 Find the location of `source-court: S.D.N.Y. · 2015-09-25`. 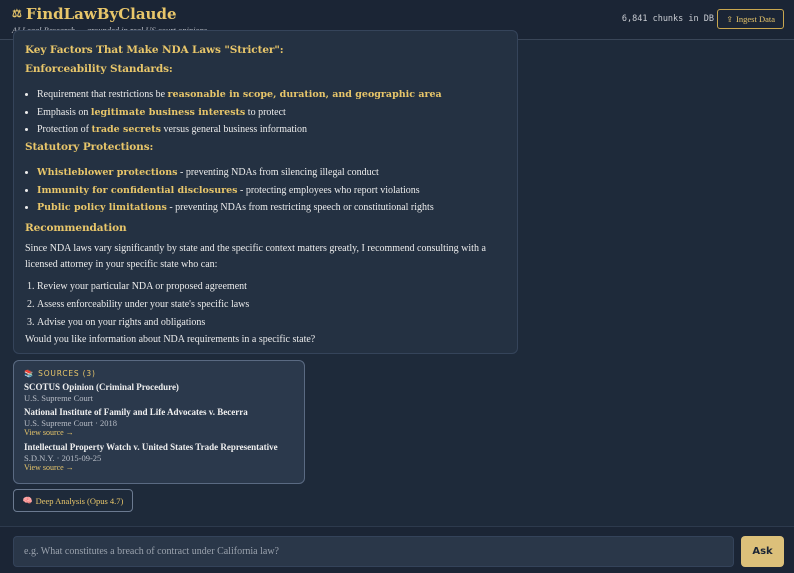

source-court: S.D.N.Y. · 2015-09-25 is located at coordinates (63, 458).